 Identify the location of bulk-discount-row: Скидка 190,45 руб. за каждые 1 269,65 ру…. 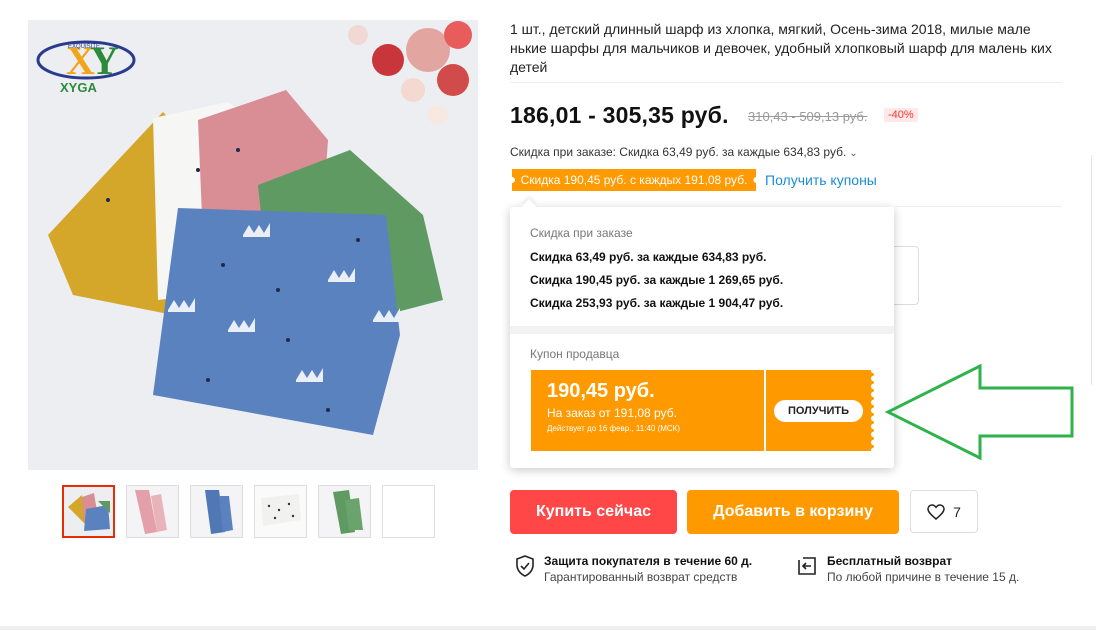
(657, 280).